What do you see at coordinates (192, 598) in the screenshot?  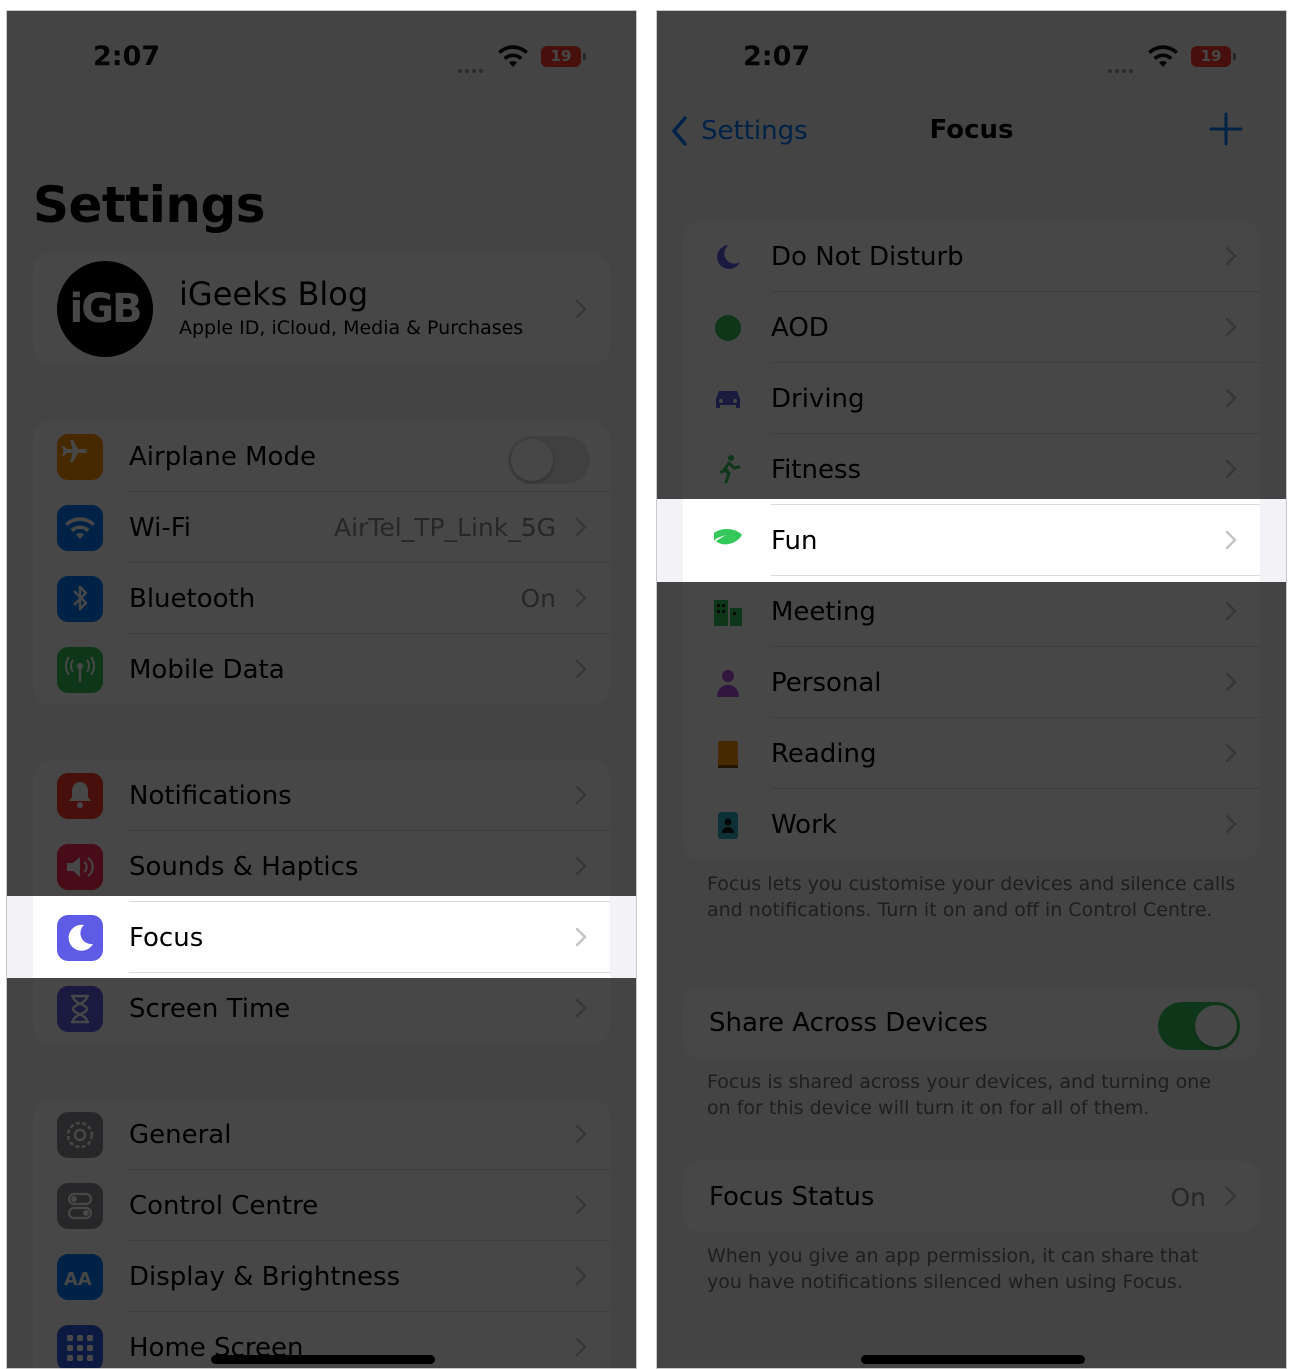 I see `row-label: Bluetooth` at bounding box center [192, 598].